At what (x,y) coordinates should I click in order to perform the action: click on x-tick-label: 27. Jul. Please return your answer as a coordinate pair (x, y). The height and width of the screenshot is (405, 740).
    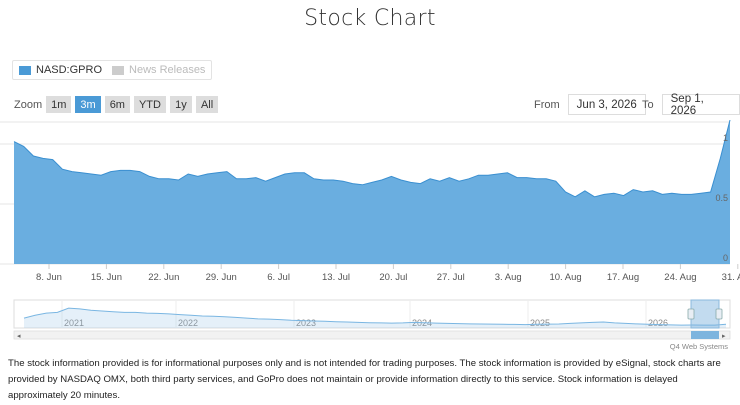
    Looking at the image, I should click on (451, 277).